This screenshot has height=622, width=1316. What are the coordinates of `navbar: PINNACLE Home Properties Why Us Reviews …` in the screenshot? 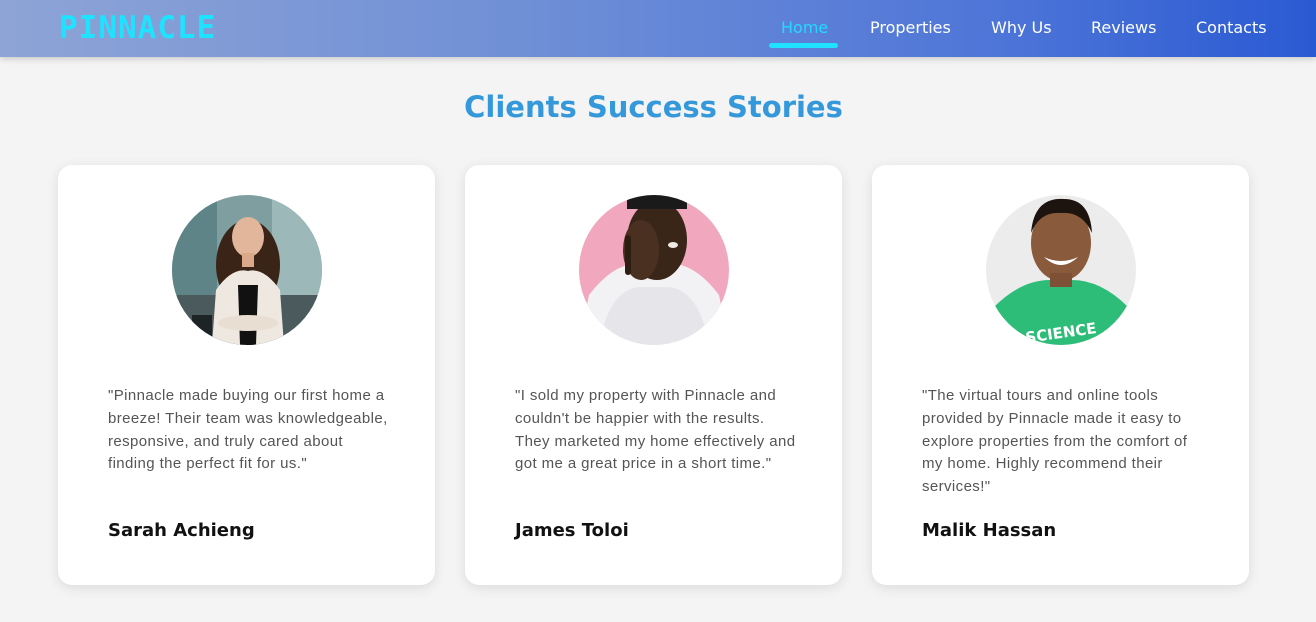 It's located at (658, 28).